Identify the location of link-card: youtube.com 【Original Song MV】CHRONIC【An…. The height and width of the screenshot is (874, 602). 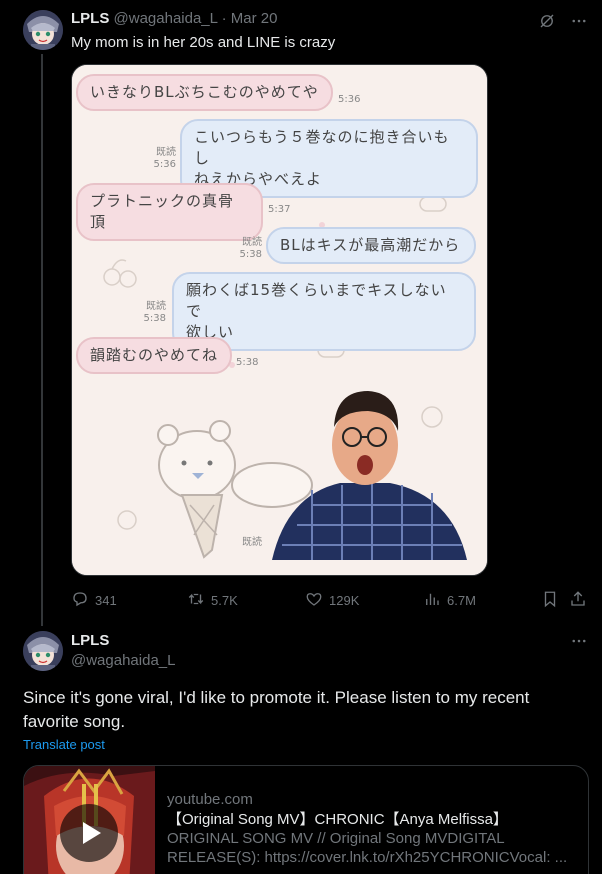
(306, 819).